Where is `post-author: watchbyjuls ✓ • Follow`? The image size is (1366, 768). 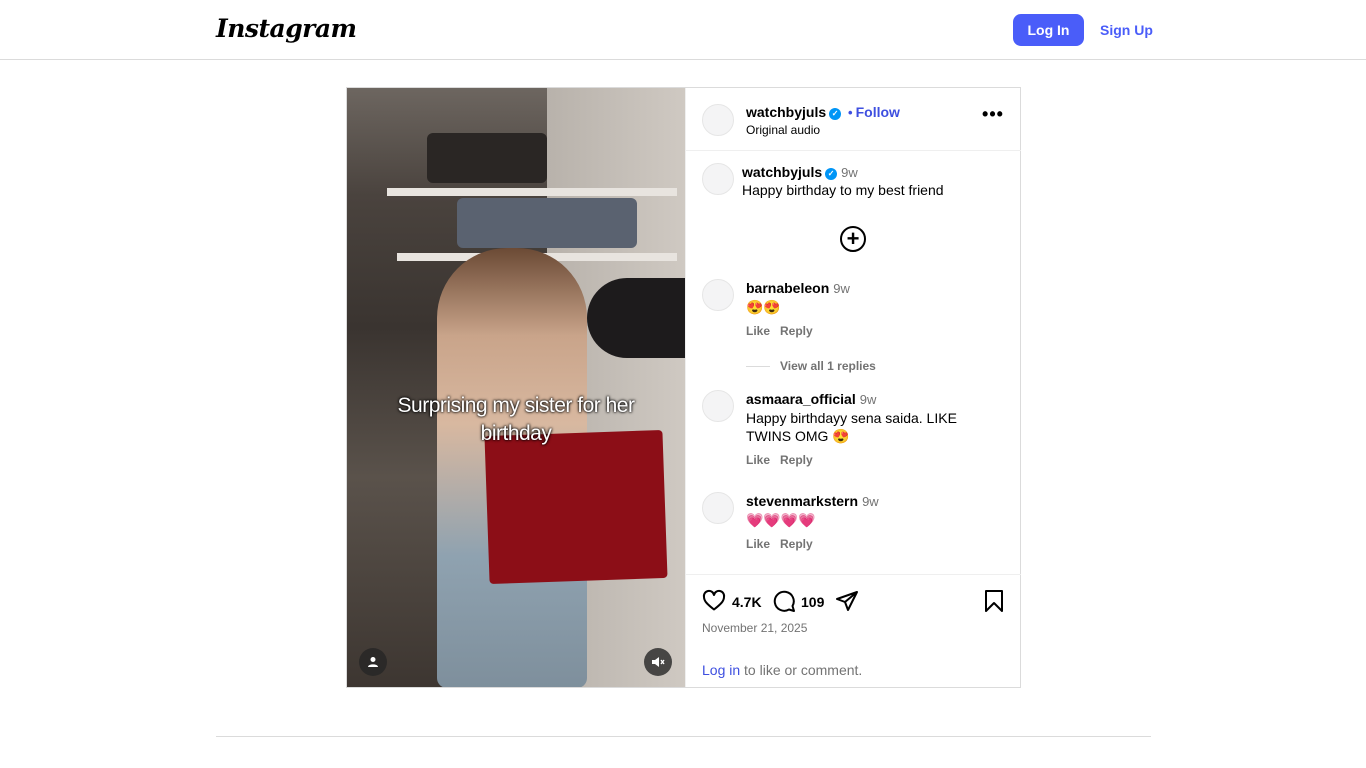
post-author: watchbyjuls ✓ • Follow is located at coordinates (823, 112).